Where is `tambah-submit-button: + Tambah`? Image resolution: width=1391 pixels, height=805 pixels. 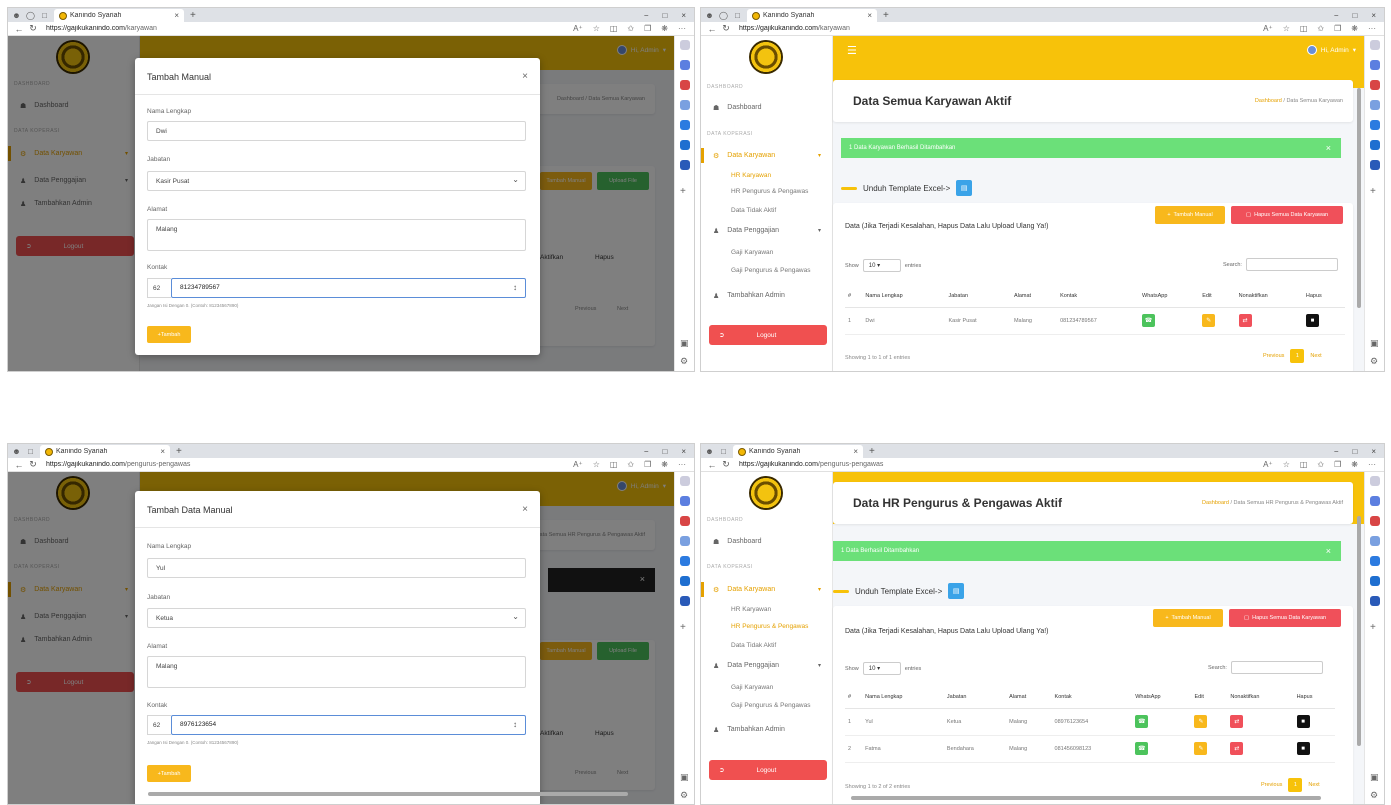
tambah-submit-button: + Tambah is located at coordinates (169, 334).